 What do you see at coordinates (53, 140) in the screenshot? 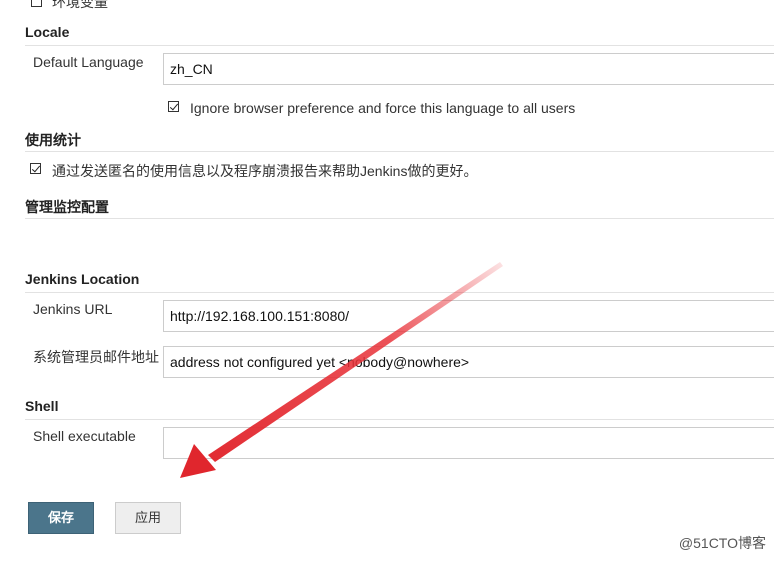
I see `usage-stats-section-title: 使用统计` at bounding box center [53, 140].